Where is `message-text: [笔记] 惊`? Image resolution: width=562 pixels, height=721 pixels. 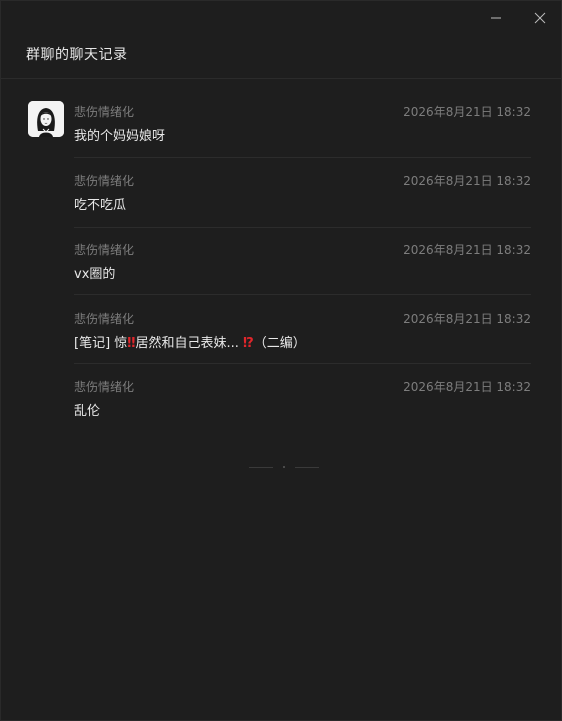 message-text: [笔记] 惊 is located at coordinates (101, 343).